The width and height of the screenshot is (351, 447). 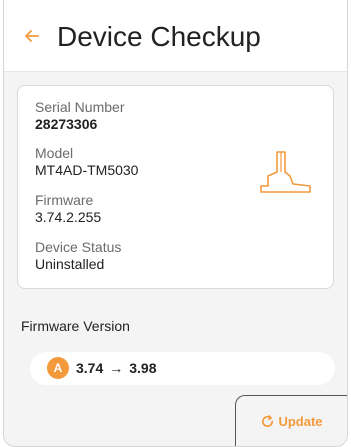 I want to click on page-title: Device Checkup, so click(x=159, y=36).